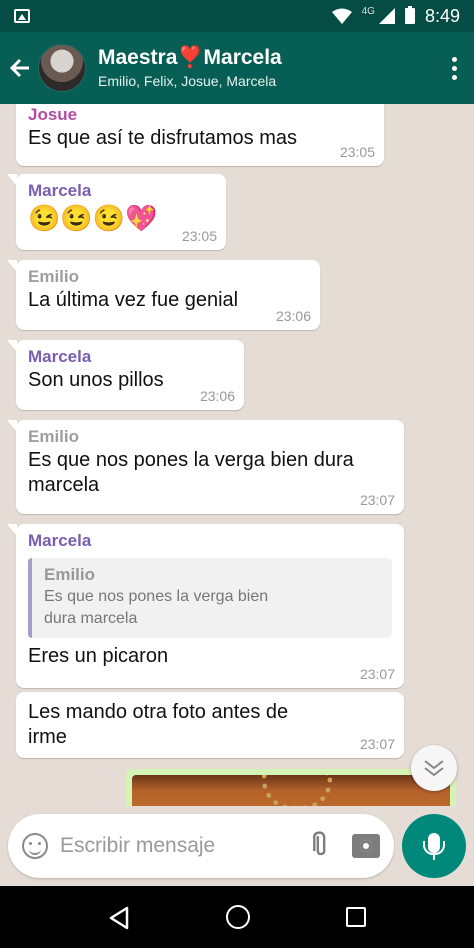 Image resolution: width=474 pixels, height=948 pixels. What do you see at coordinates (187, 81) in the screenshot?
I see `group-members: Emilio, Felix, Josue, Marcela` at bounding box center [187, 81].